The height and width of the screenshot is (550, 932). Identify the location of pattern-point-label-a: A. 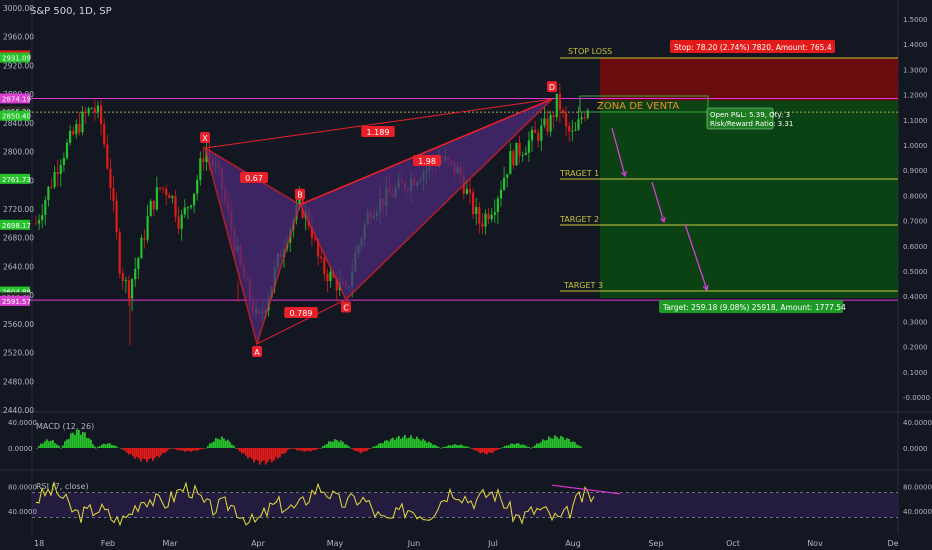
(257, 352).